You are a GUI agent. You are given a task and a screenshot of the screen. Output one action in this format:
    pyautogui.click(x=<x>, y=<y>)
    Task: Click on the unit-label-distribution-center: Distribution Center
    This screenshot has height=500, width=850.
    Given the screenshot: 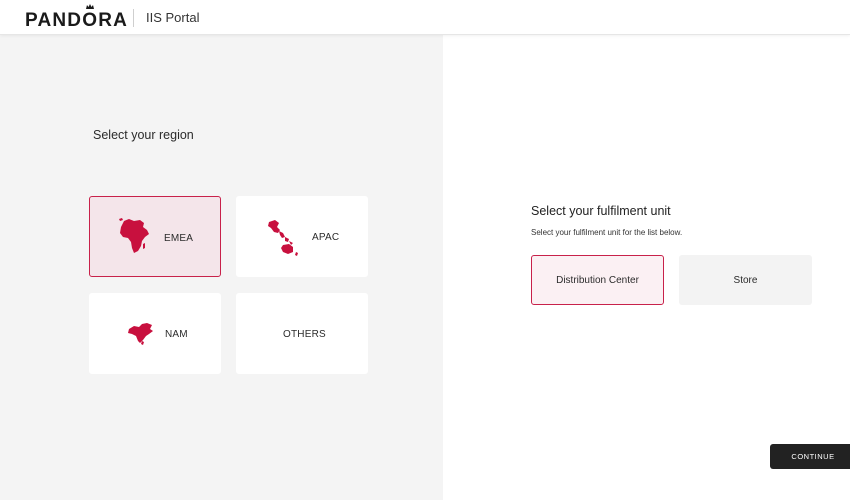 What is the action you would take?
    pyautogui.click(x=597, y=280)
    